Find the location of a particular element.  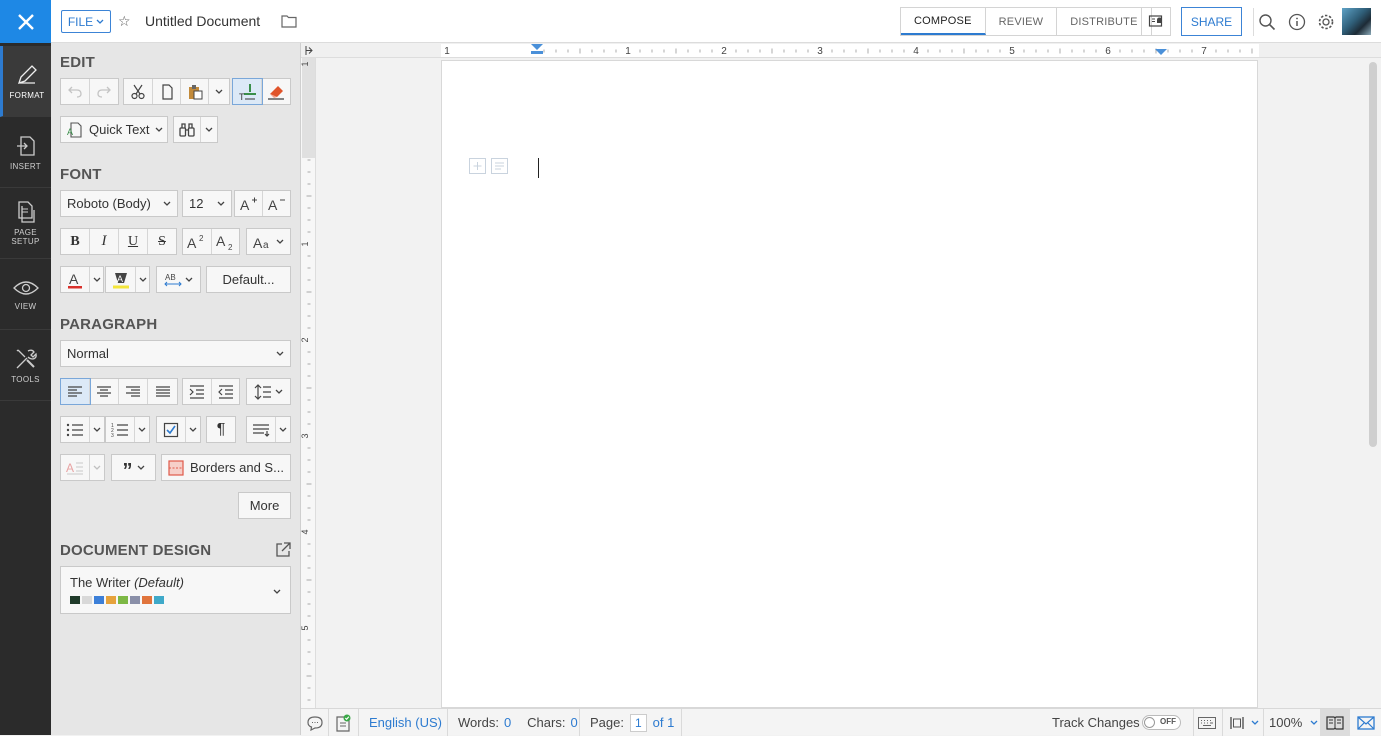

page-total: of 1 is located at coordinates (663, 722).